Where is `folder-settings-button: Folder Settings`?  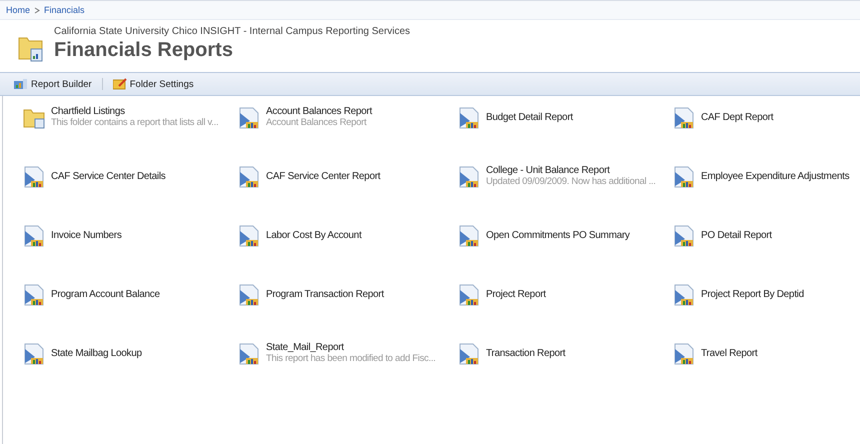 folder-settings-button: Folder Settings is located at coordinates (153, 84).